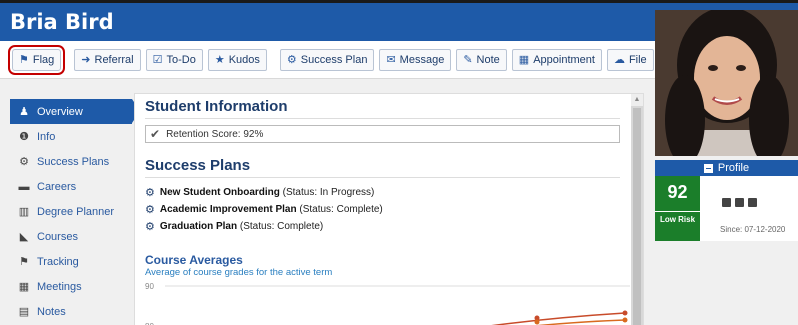  I want to click on scroll-up-arrow: ▲, so click(637, 100).